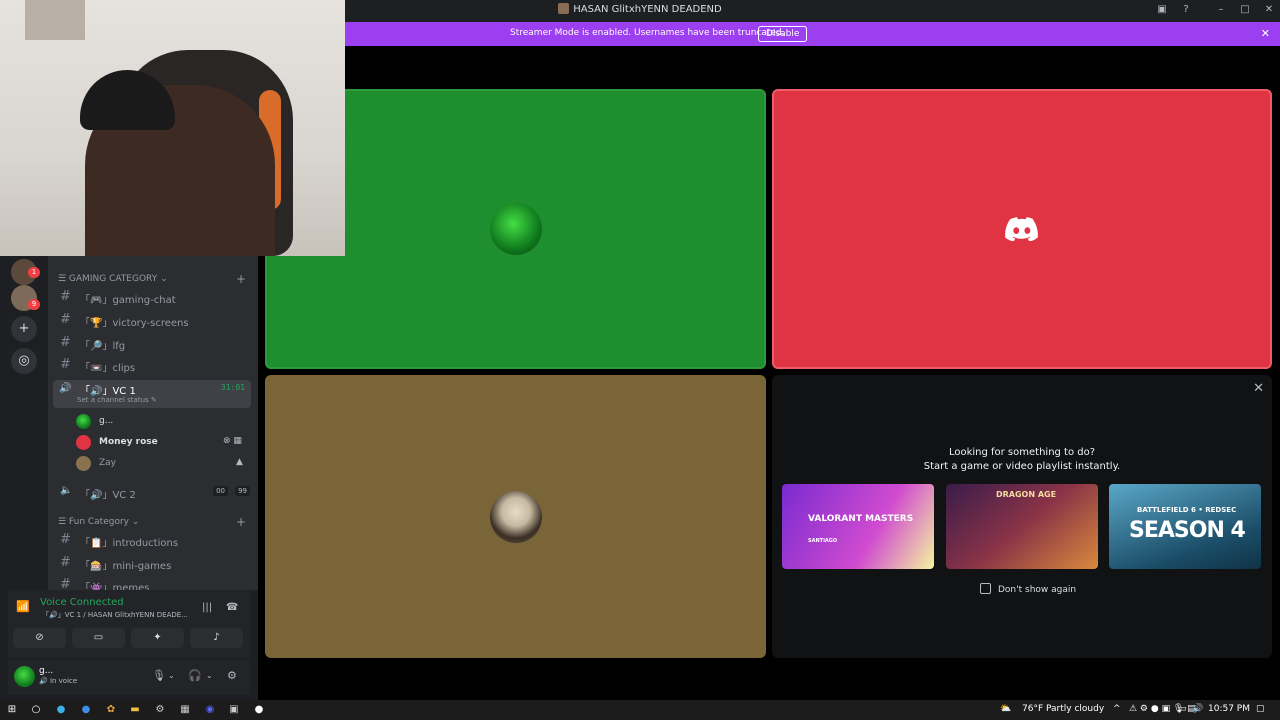  I want to click on channel-memes: # 「👾」memes, so click(155, 583).